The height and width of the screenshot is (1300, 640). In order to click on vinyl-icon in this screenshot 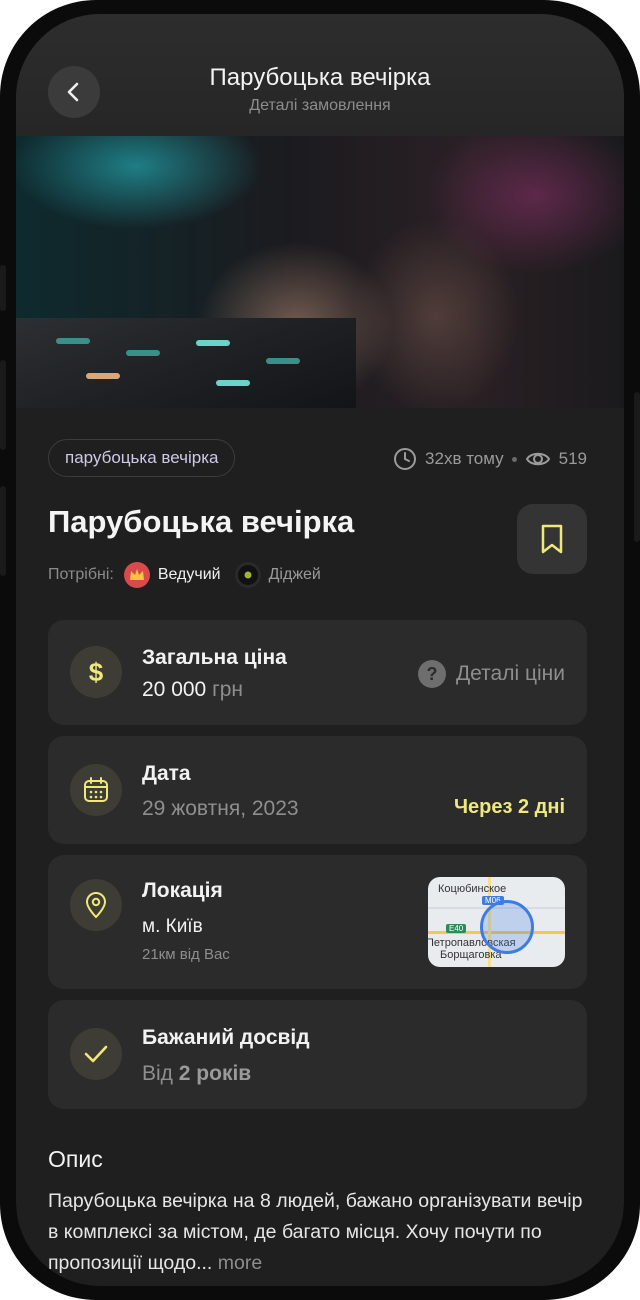, I will do `click(247, 575)`.